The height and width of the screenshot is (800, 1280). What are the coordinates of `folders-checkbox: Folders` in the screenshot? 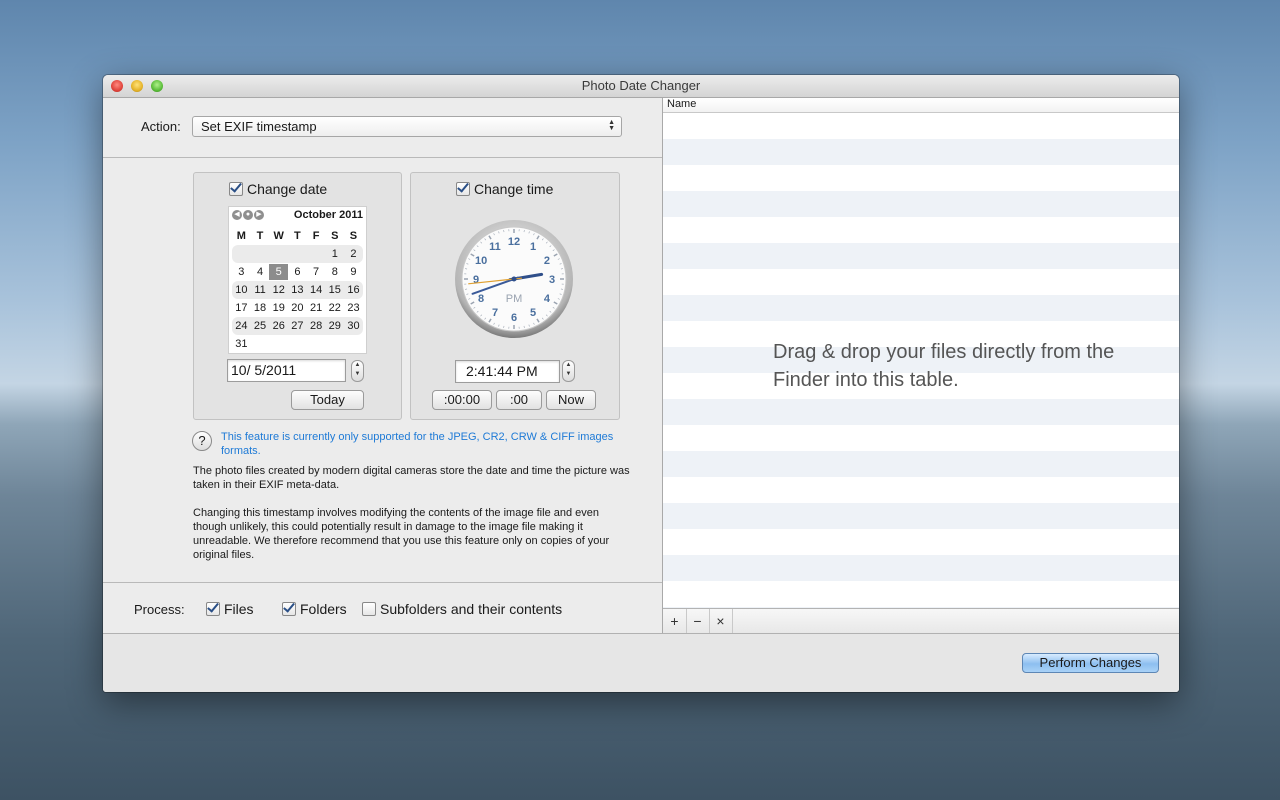 It's located at (314, 609).